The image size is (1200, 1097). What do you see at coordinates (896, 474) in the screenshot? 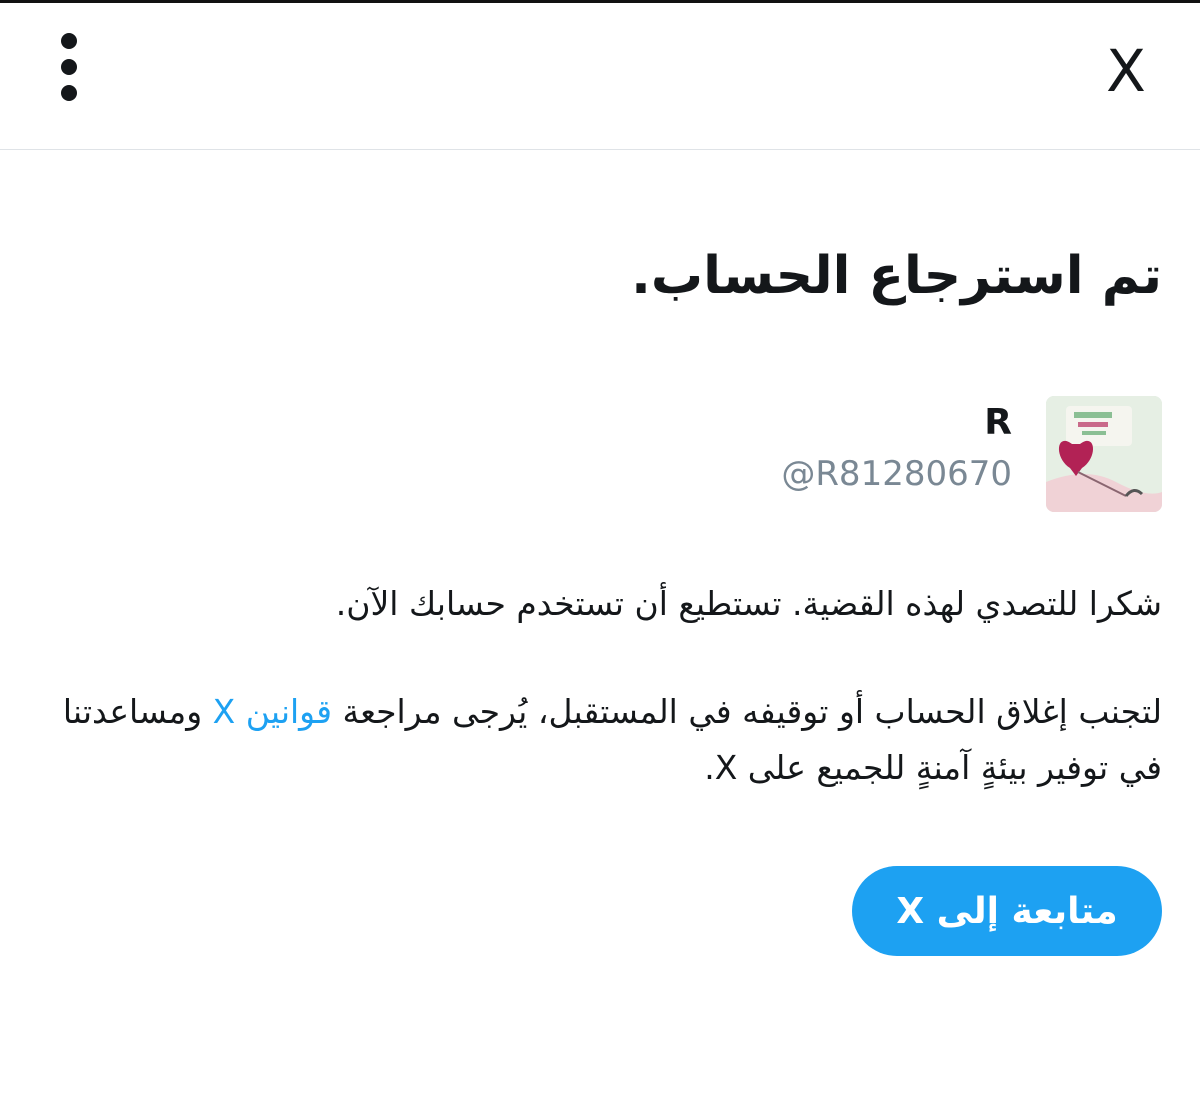
I see `account-handle: @R81280670` at bounding box center [896, 474].